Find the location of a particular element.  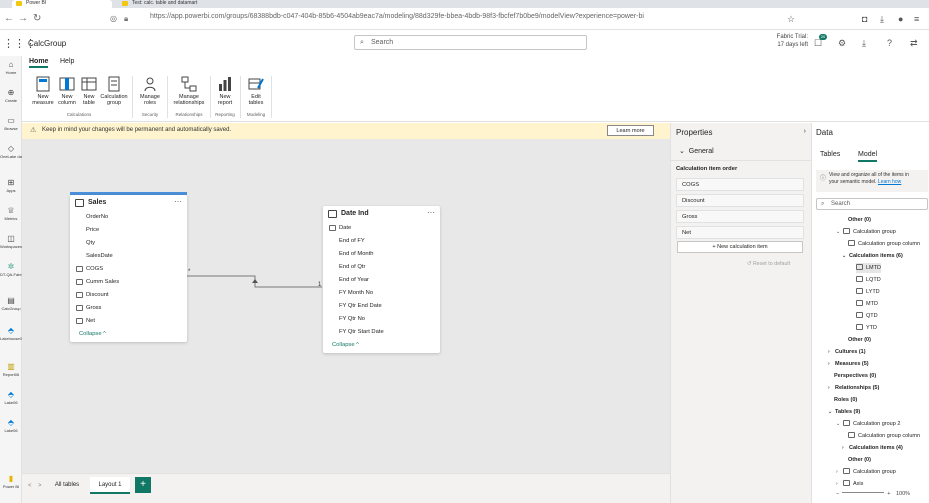

field-row: End of FY is located at coordinates (381, 241).